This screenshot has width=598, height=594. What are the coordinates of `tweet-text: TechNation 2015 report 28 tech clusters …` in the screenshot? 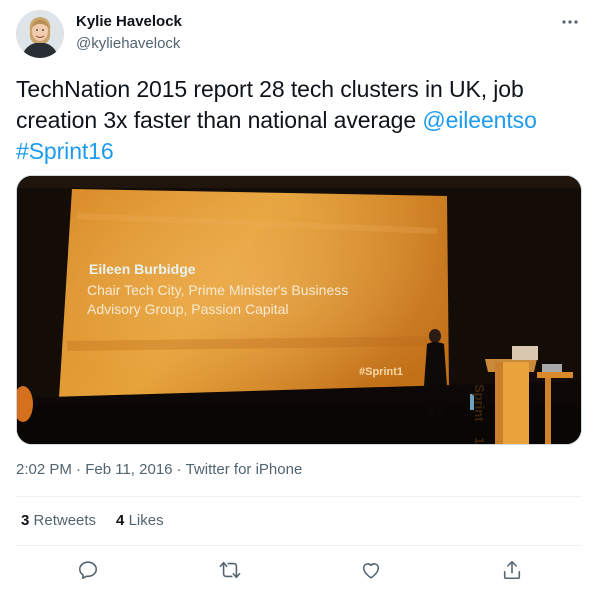 It's located at (299, 120).